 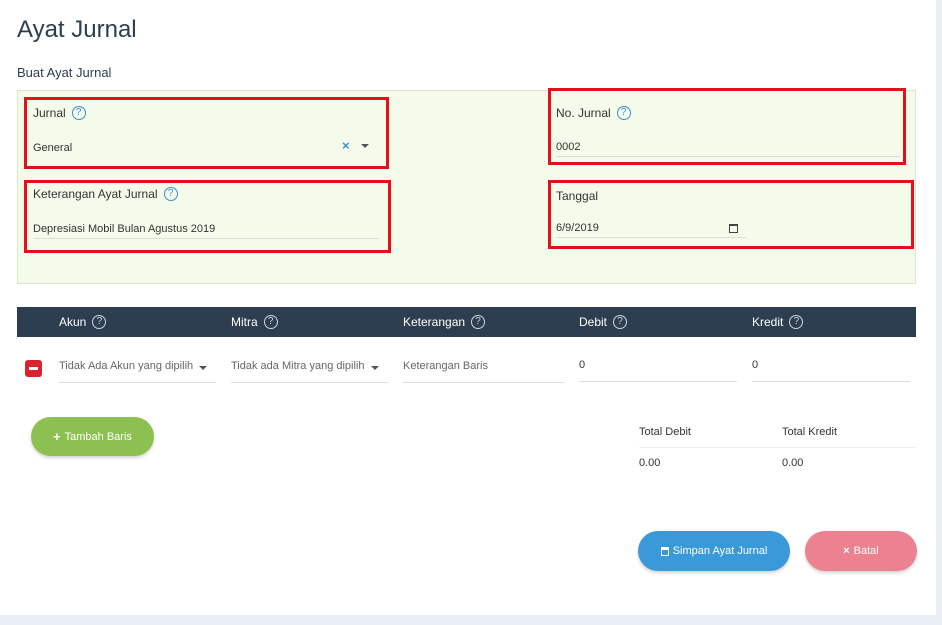 What do you see at coordinates (831, 381) in the screenshot?
I see `kredit-underline` at bounding box center [831, 381].